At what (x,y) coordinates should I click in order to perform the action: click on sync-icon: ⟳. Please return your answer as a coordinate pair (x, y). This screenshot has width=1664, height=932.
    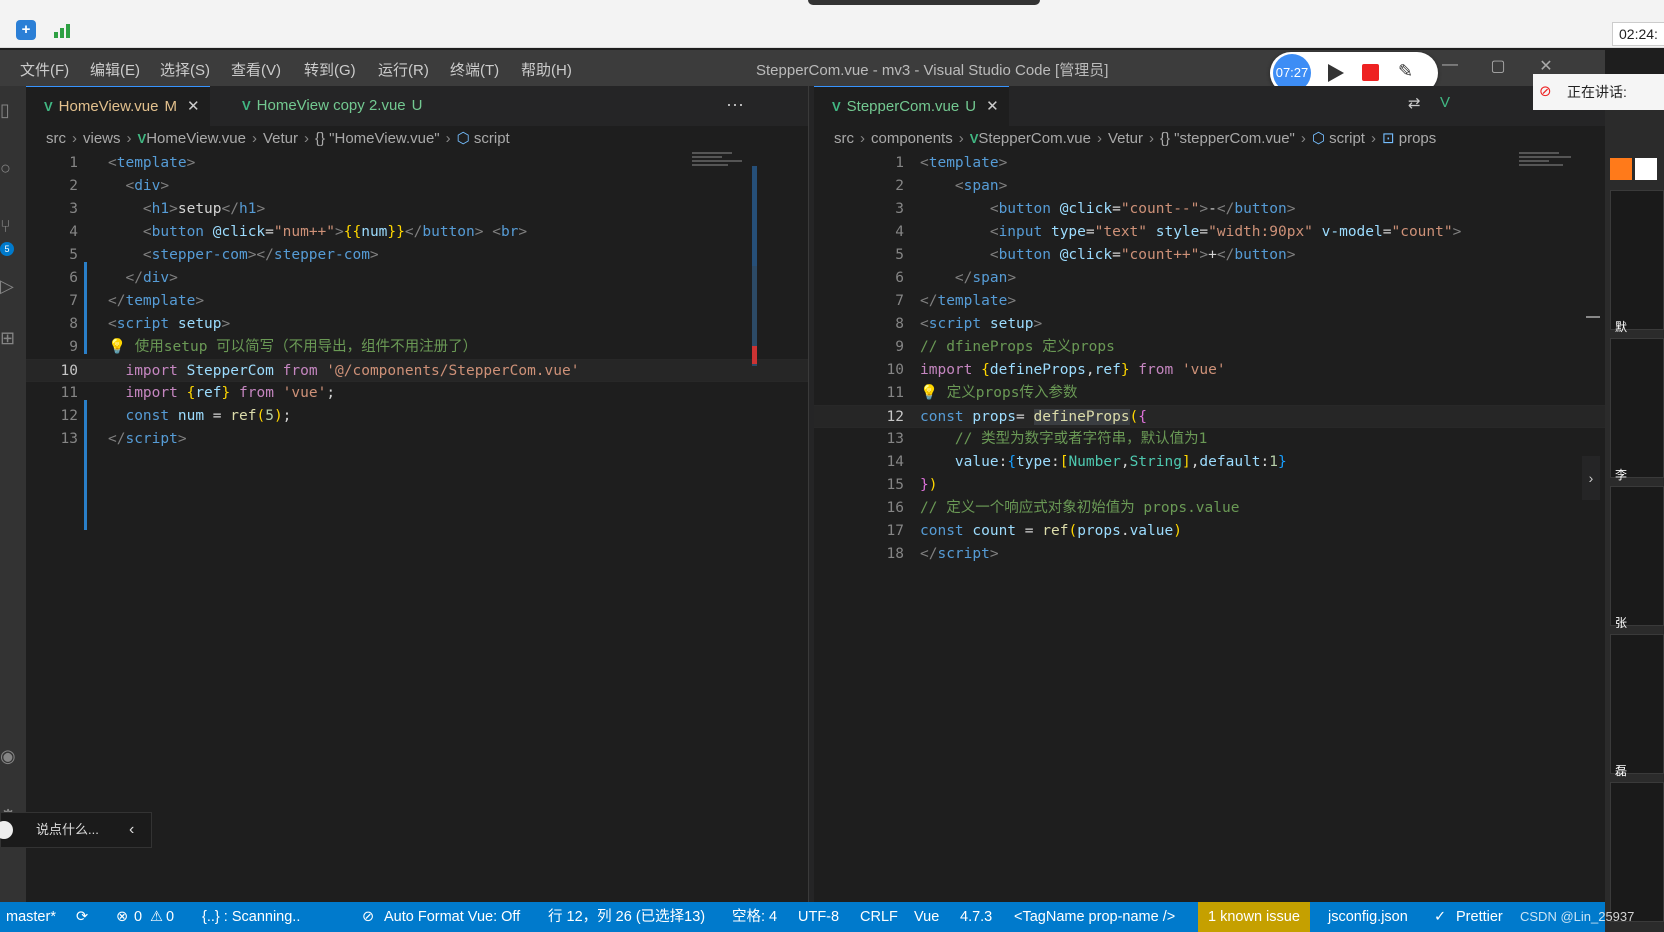
    Looking at the image, I should click on (82, 917).